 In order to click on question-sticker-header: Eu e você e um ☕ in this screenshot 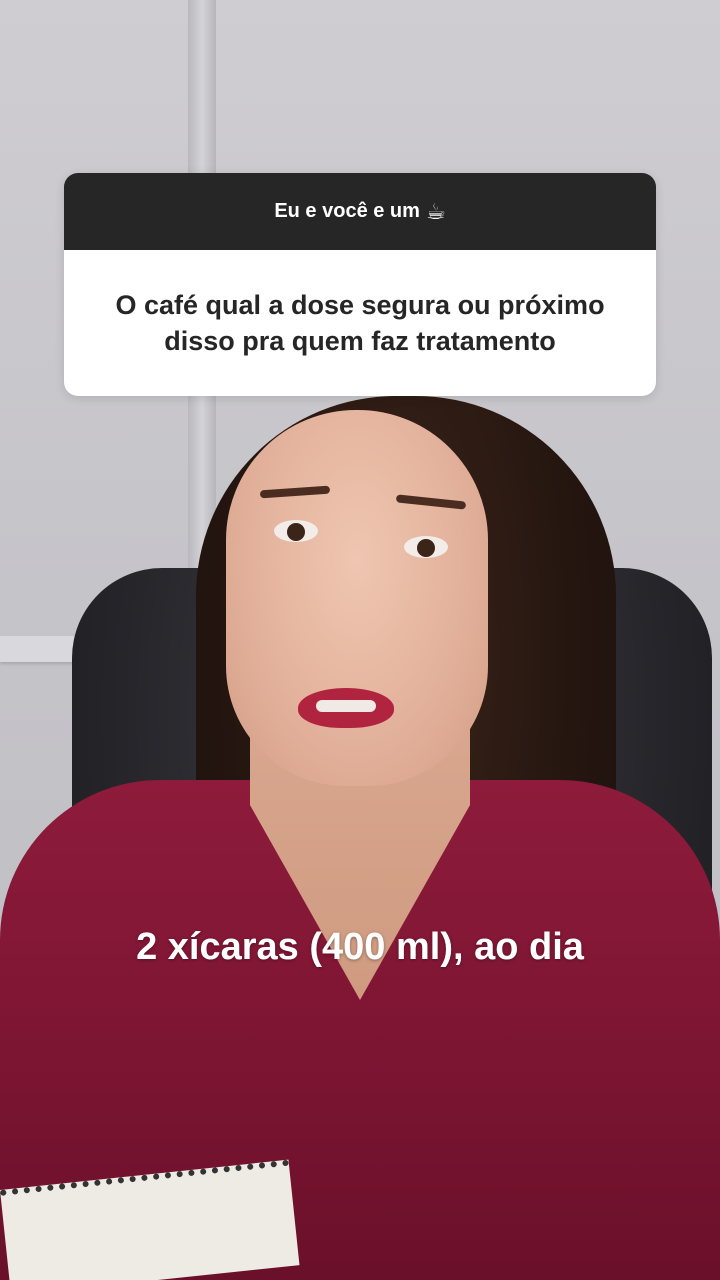, I will do `click(360, 211)`.